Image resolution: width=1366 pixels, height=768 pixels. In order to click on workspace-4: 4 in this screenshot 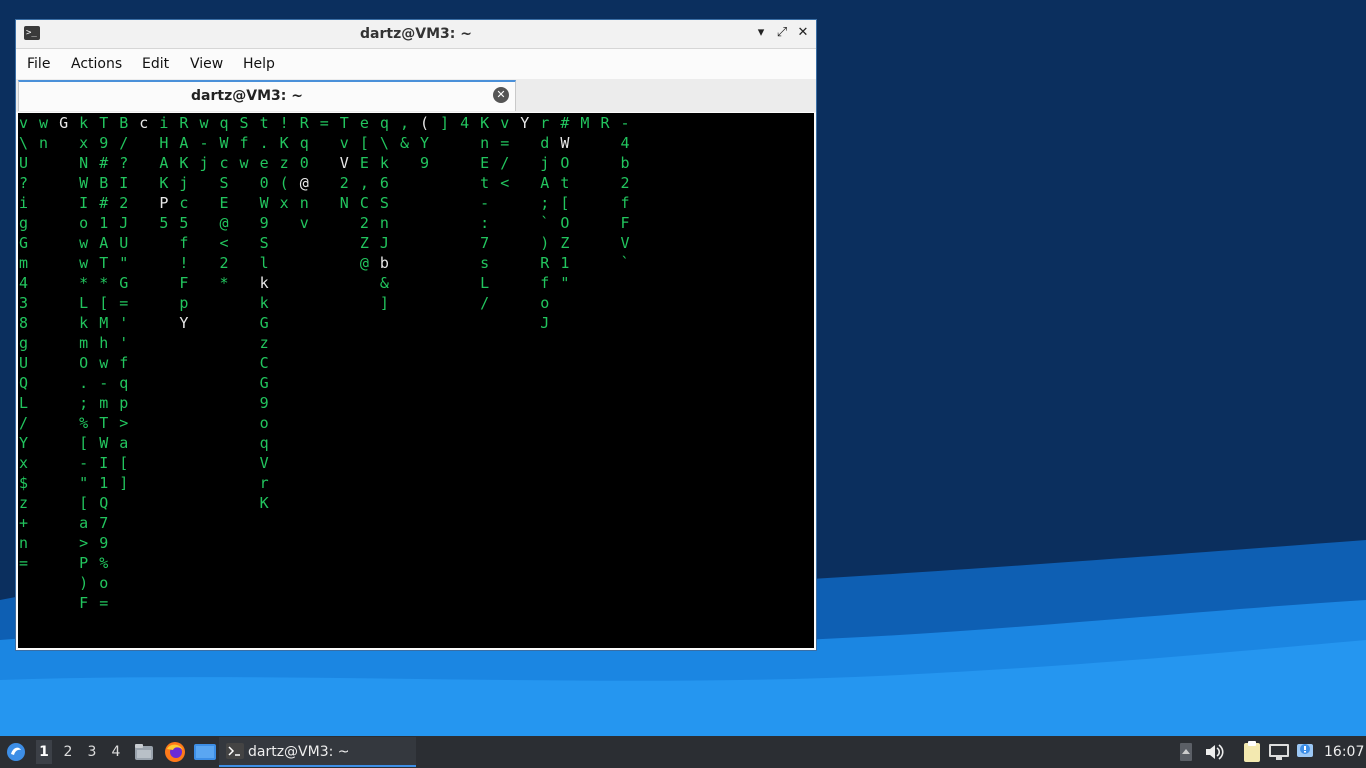, I will do `click(116, 752)`.